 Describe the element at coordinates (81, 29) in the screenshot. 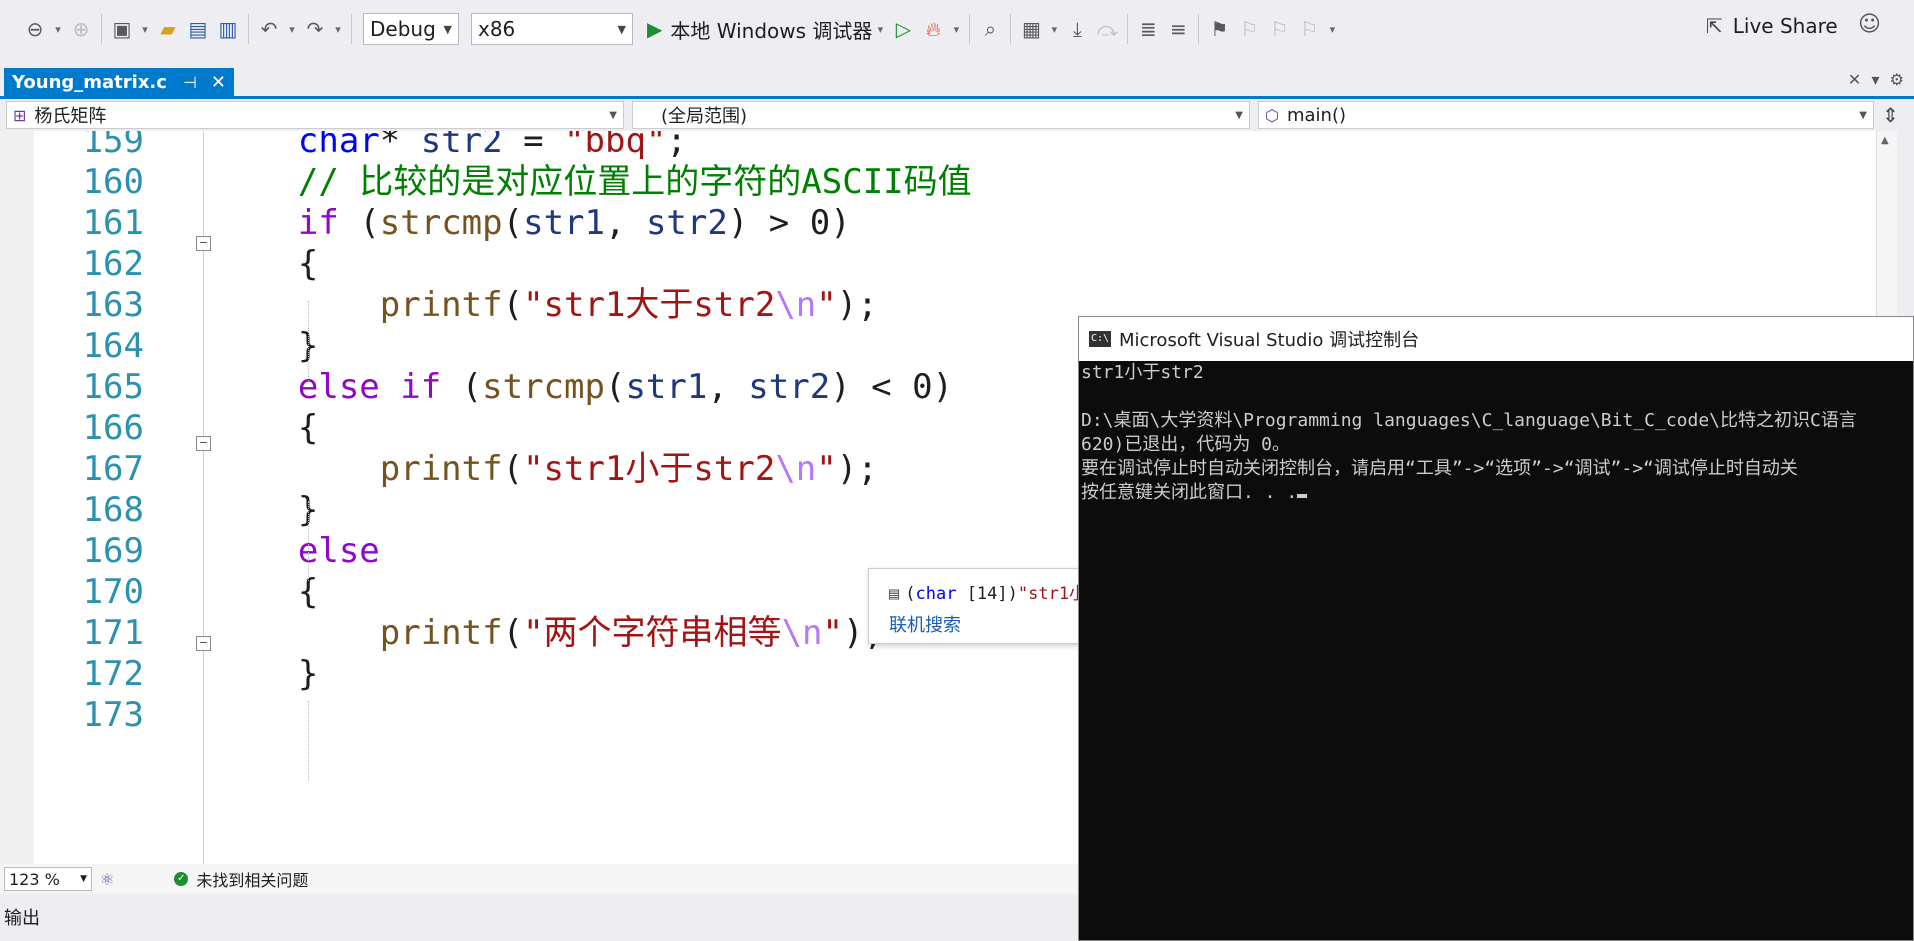

I see `navigate-forward-icon: ⊕` at that location.